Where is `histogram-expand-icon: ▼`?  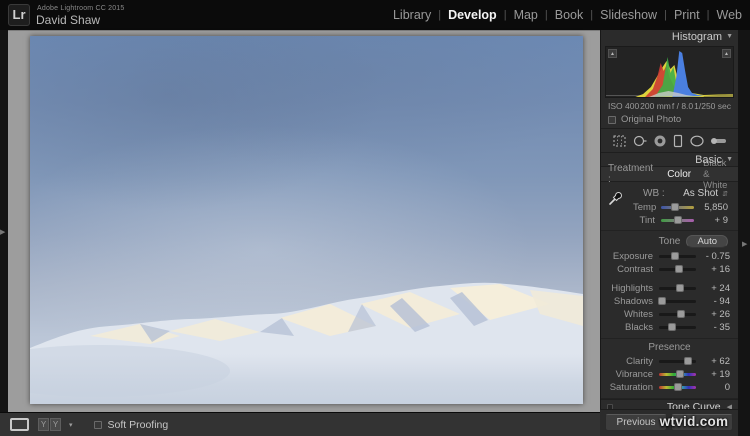 histogram-expand-icon: ▼ is located at coordinates (729, 37).